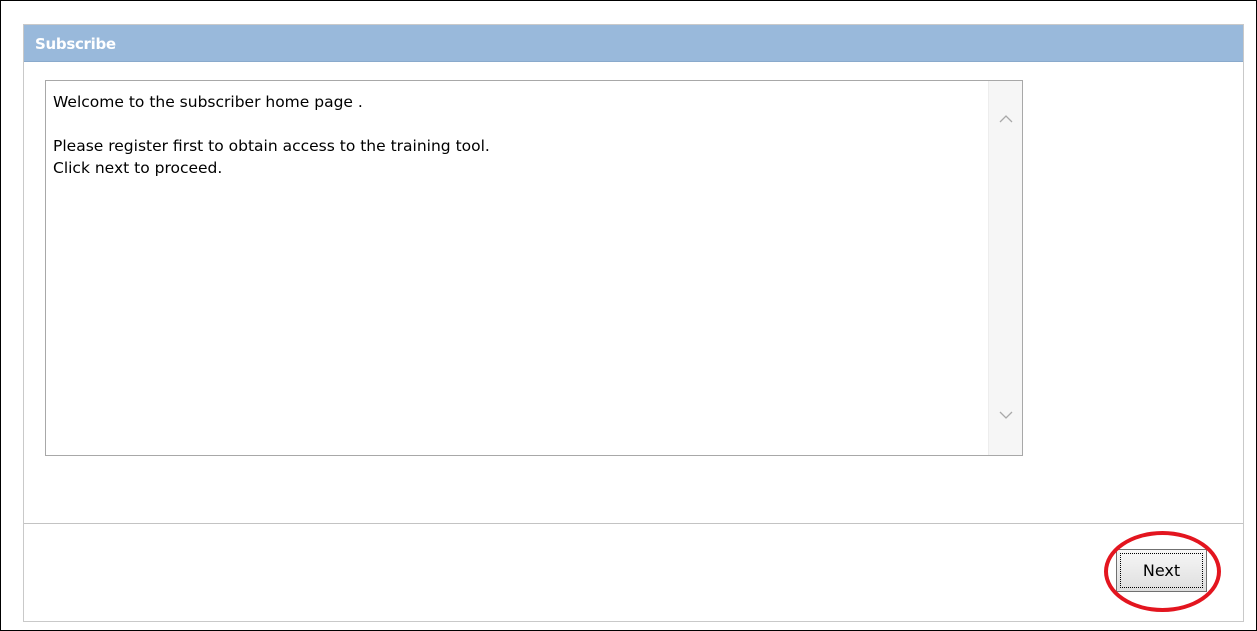 The image size is (1257, 631). Describe the element at coordinates (633, 43) in the screenshot. I see `panel-header: Subscribe` at that location.